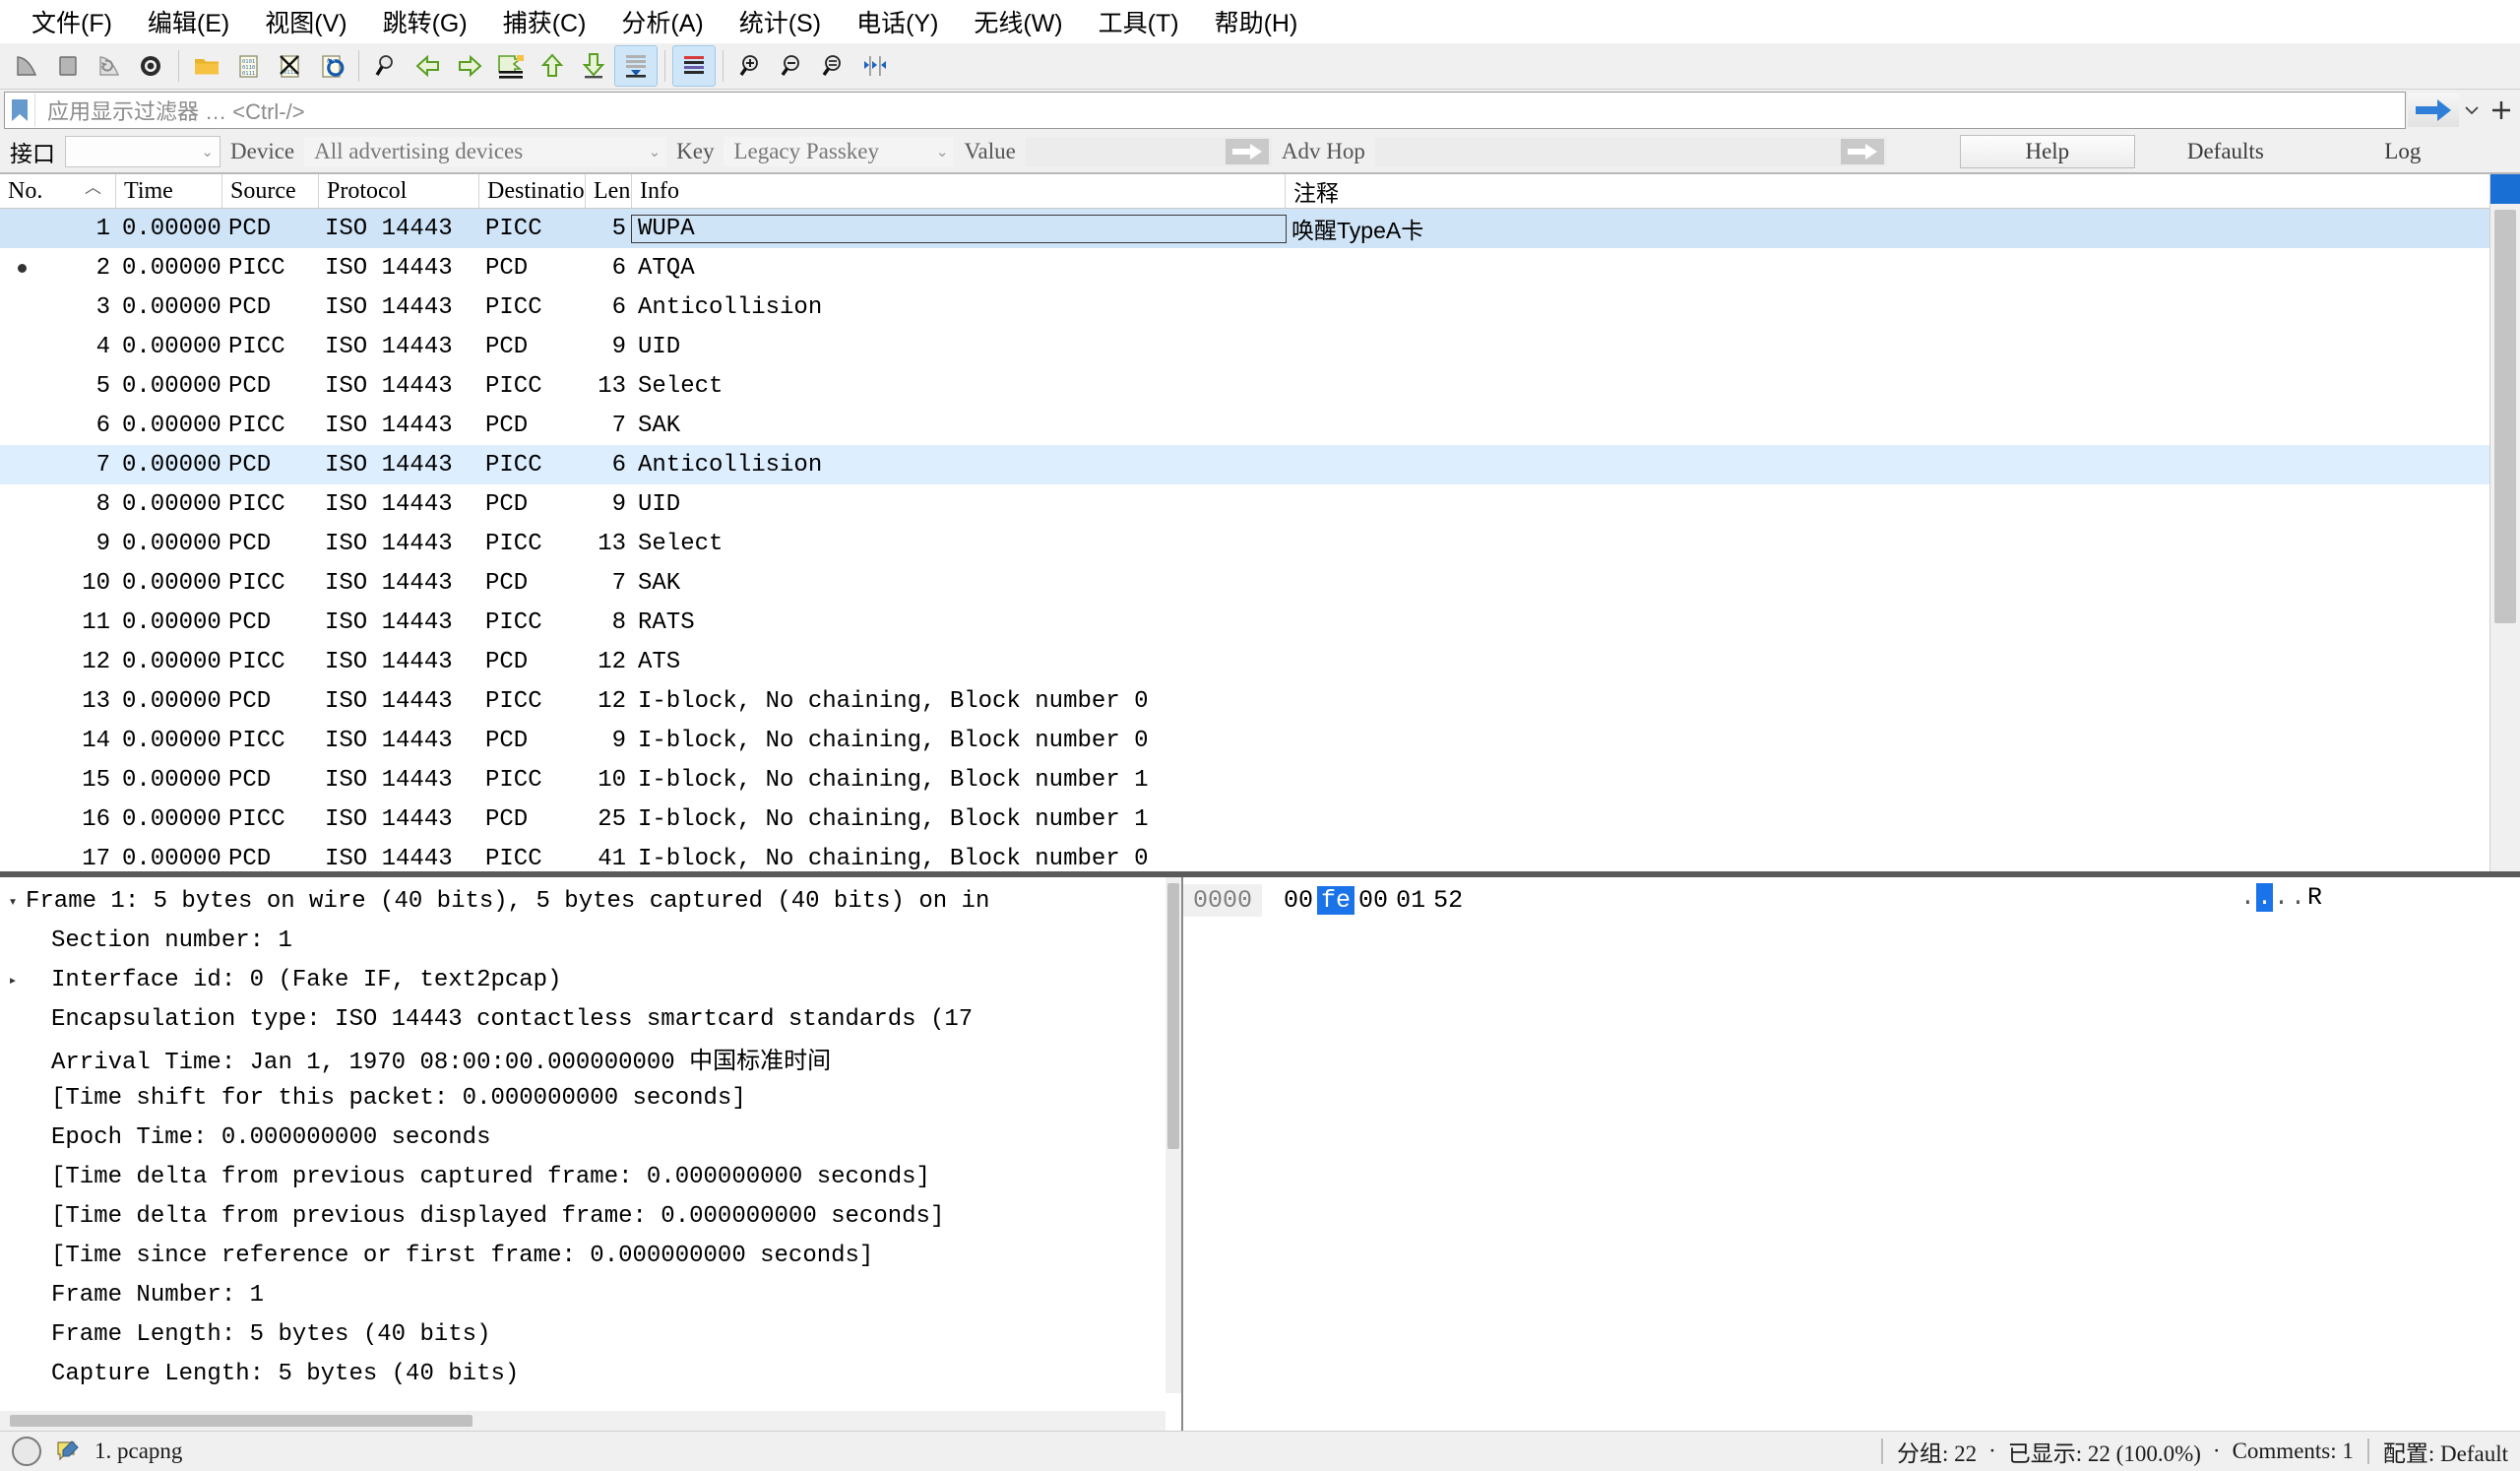  Describe the element at coordinates (1260, 464) in the screenshot. I see `packet-row: 7 0.000000…PCD ISO 14443 PICC 6 Anticollision` at that location.